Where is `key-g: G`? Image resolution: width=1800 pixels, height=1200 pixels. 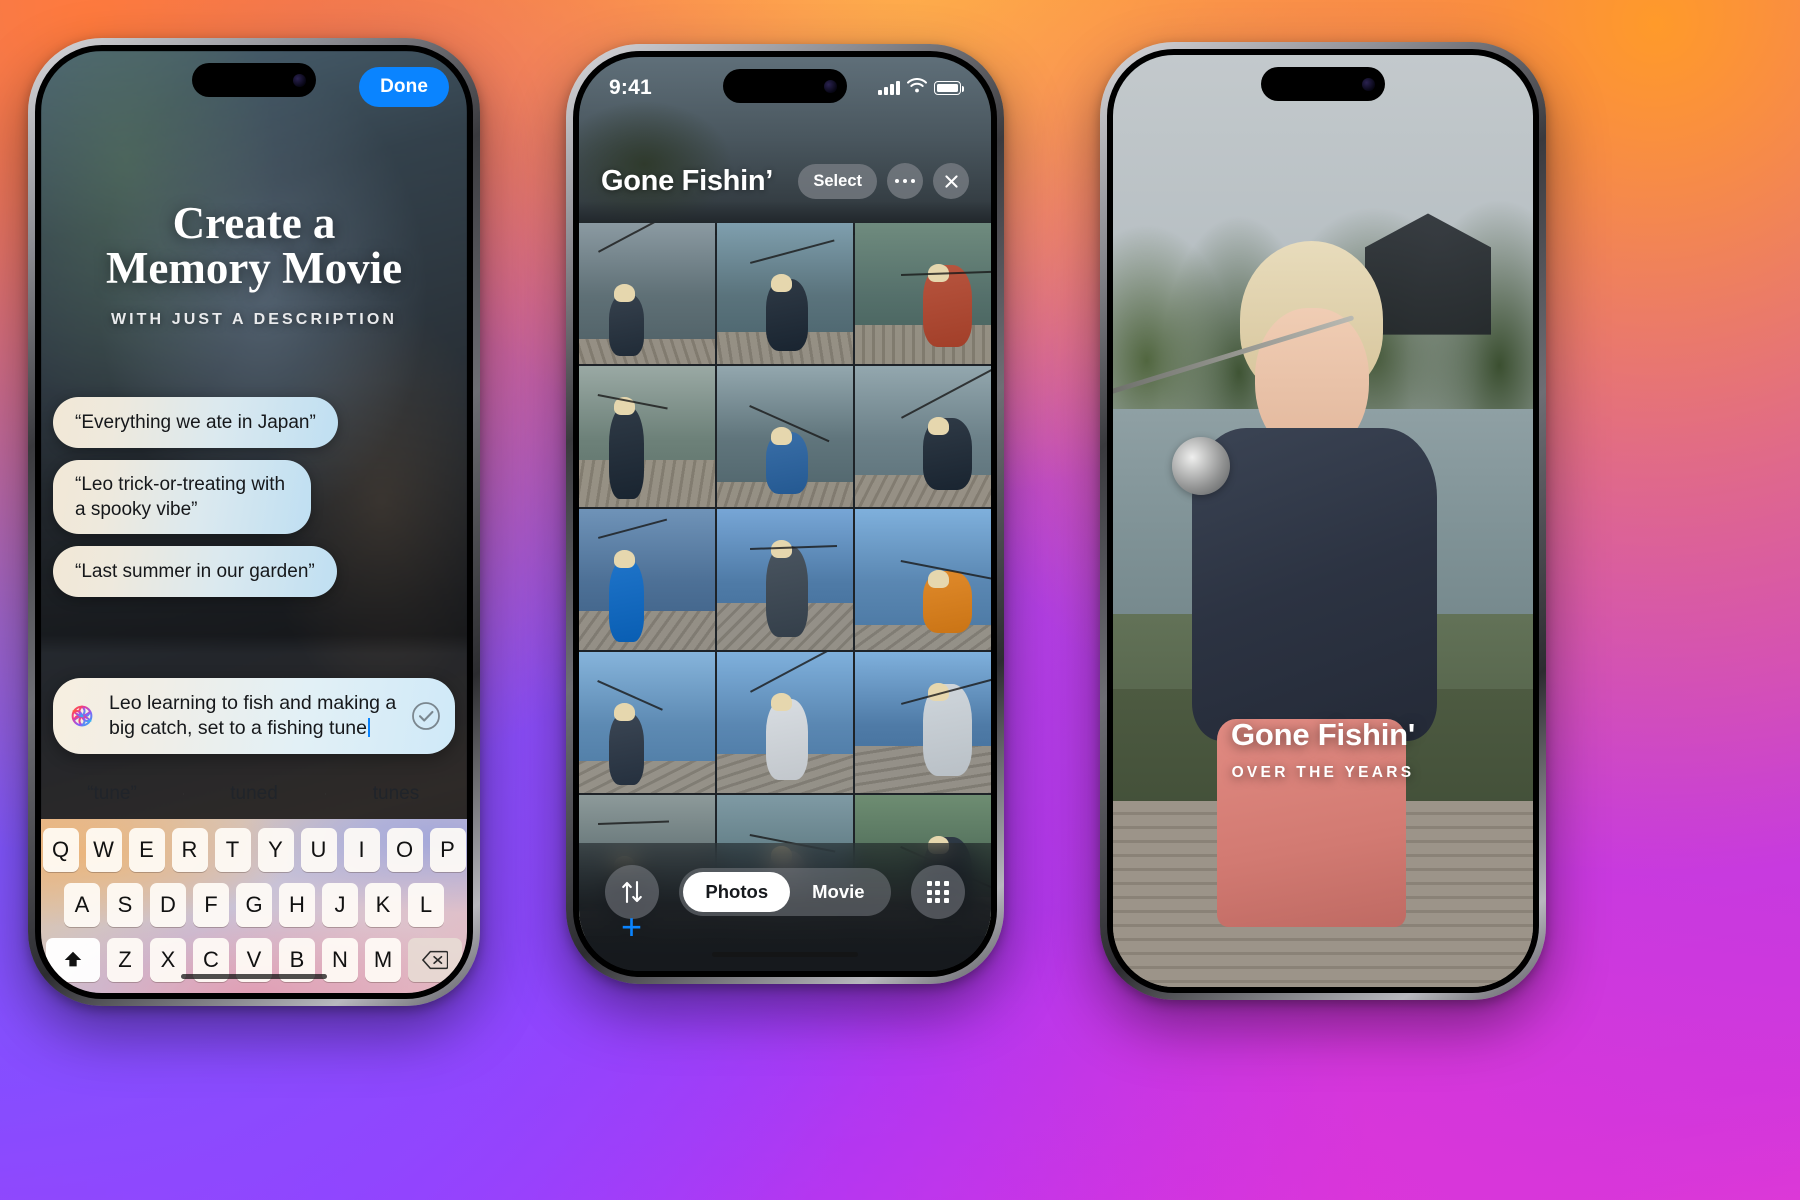 key-g: G is located at coordinates (254, 905).